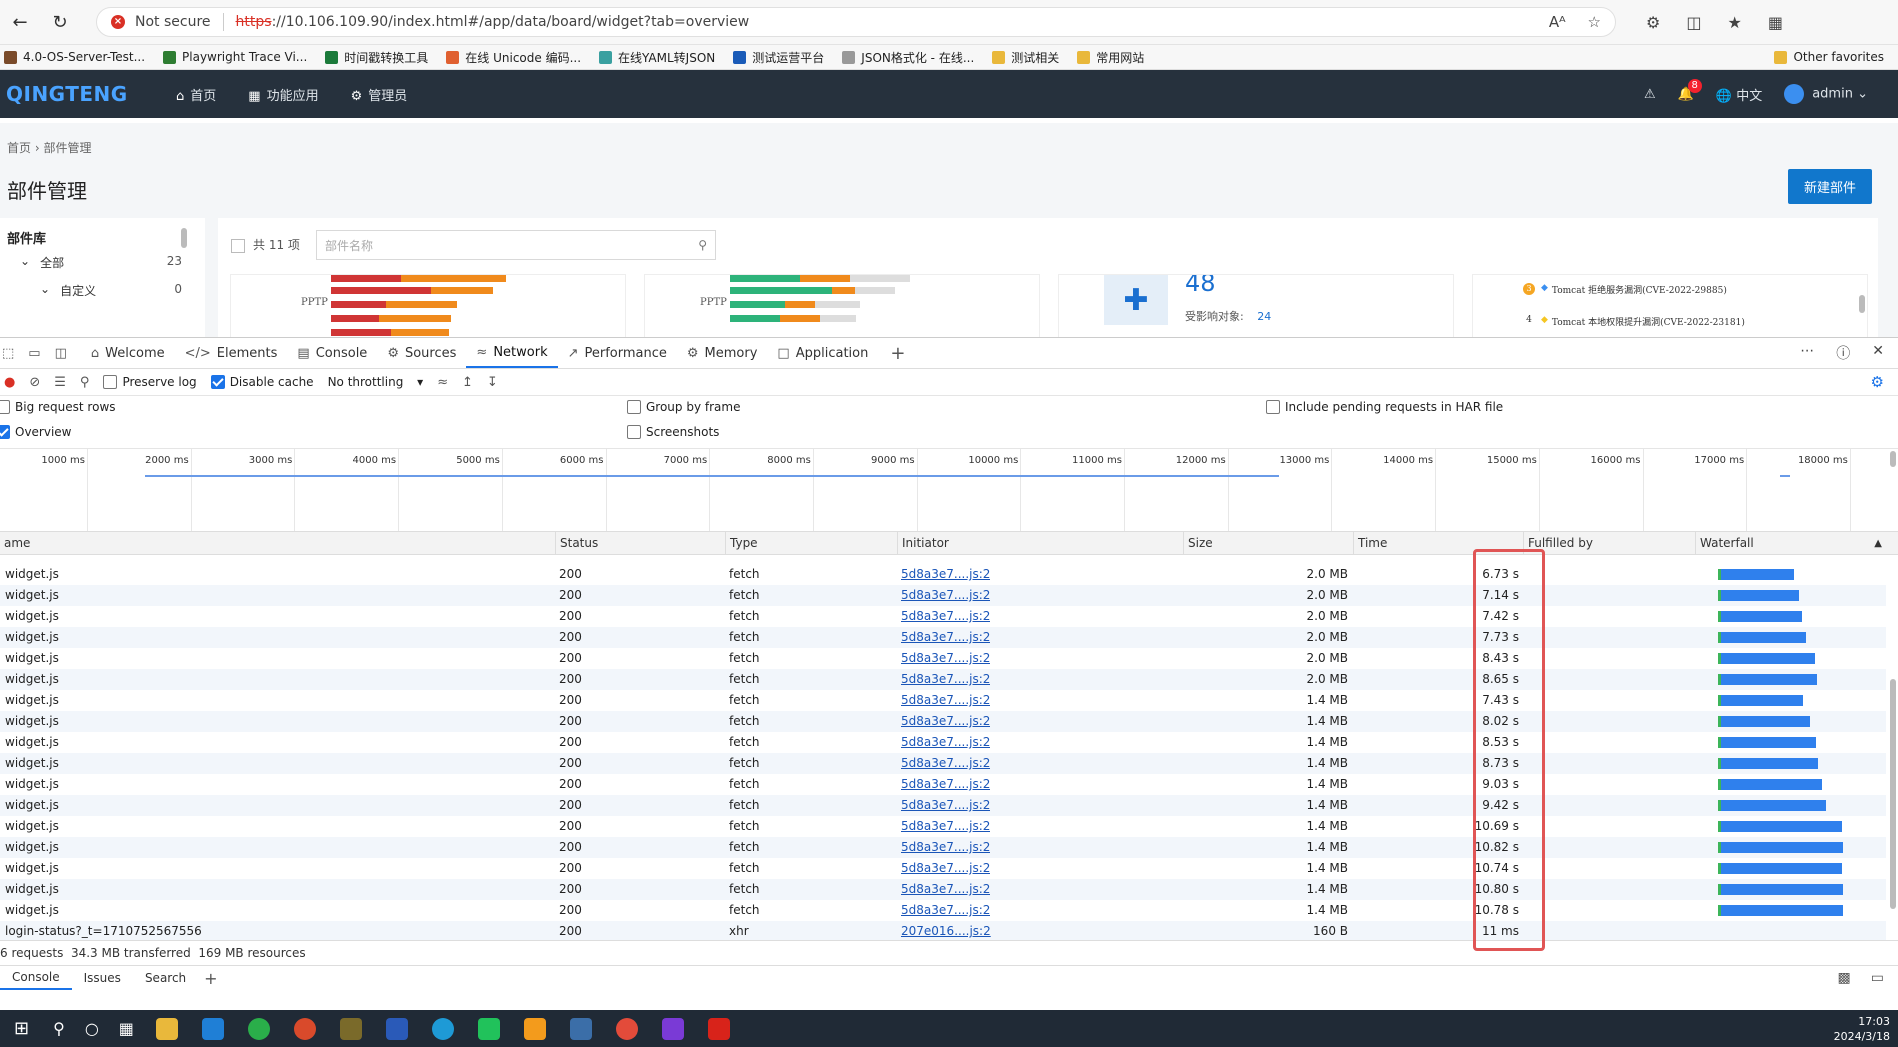 This screenshot has width=1898, height=1047. I want to click on select-all-checkbox, so click(238, 245).